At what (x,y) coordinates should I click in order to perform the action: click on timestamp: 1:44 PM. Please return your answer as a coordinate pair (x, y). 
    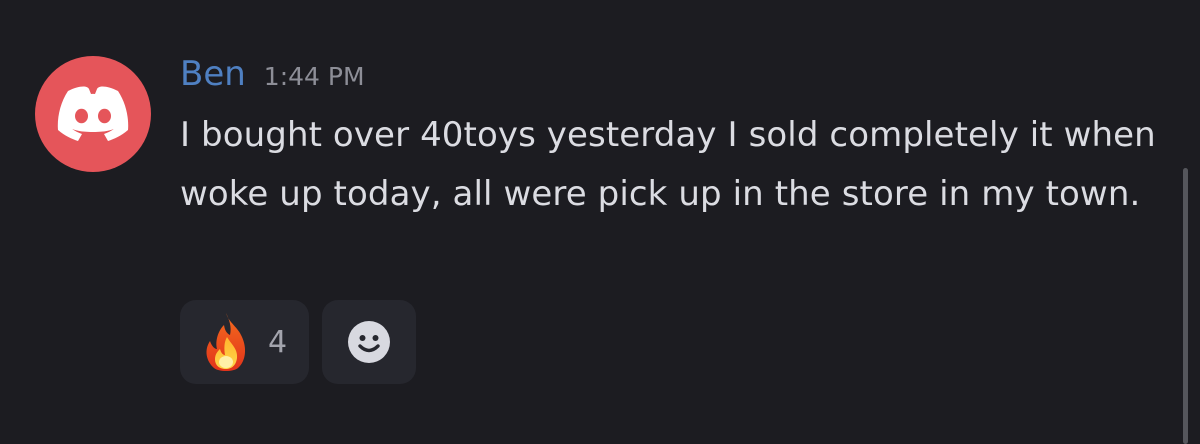
    Looking at the image, I should click on (314, 76).